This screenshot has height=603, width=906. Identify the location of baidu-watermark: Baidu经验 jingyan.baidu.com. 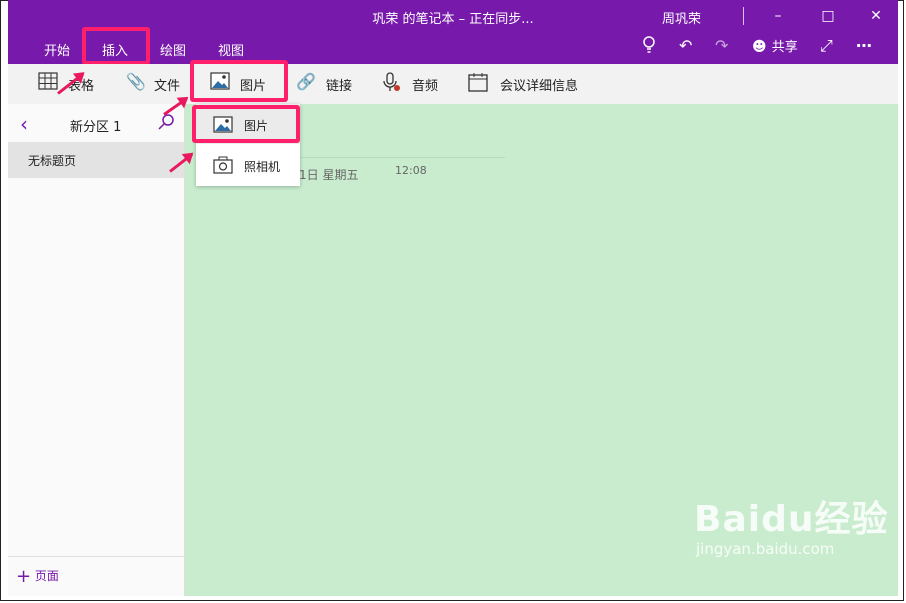
(791, 529).